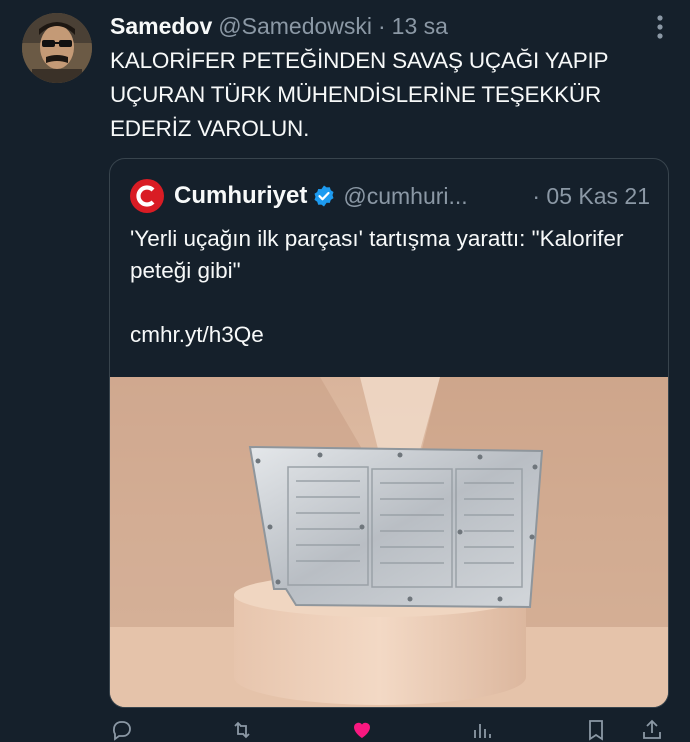 The width and height of the screenshot is (690, 742). Describe the element at coordinates (242, 730) in the screenshot. I see `retweet-icon` at that location.